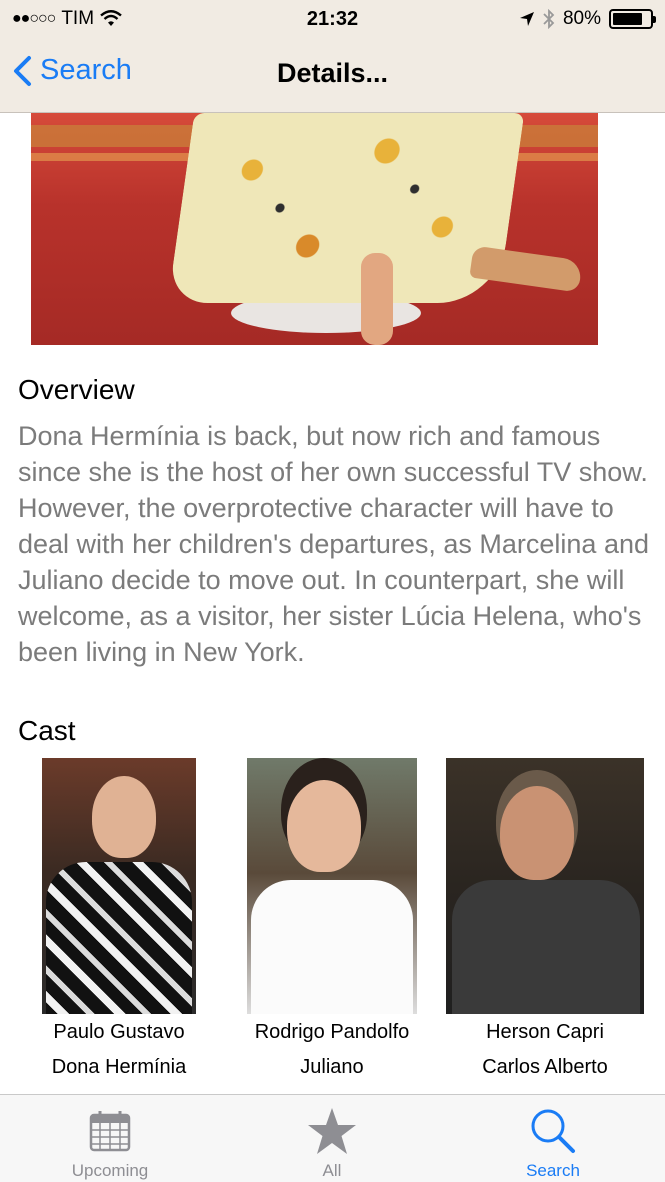 The width and height of the screenshot is (665, 1182). What do you see at coordinates (526, 269) in the screenshot?
I see `poster-shoe` at bounding box center [526, 269].